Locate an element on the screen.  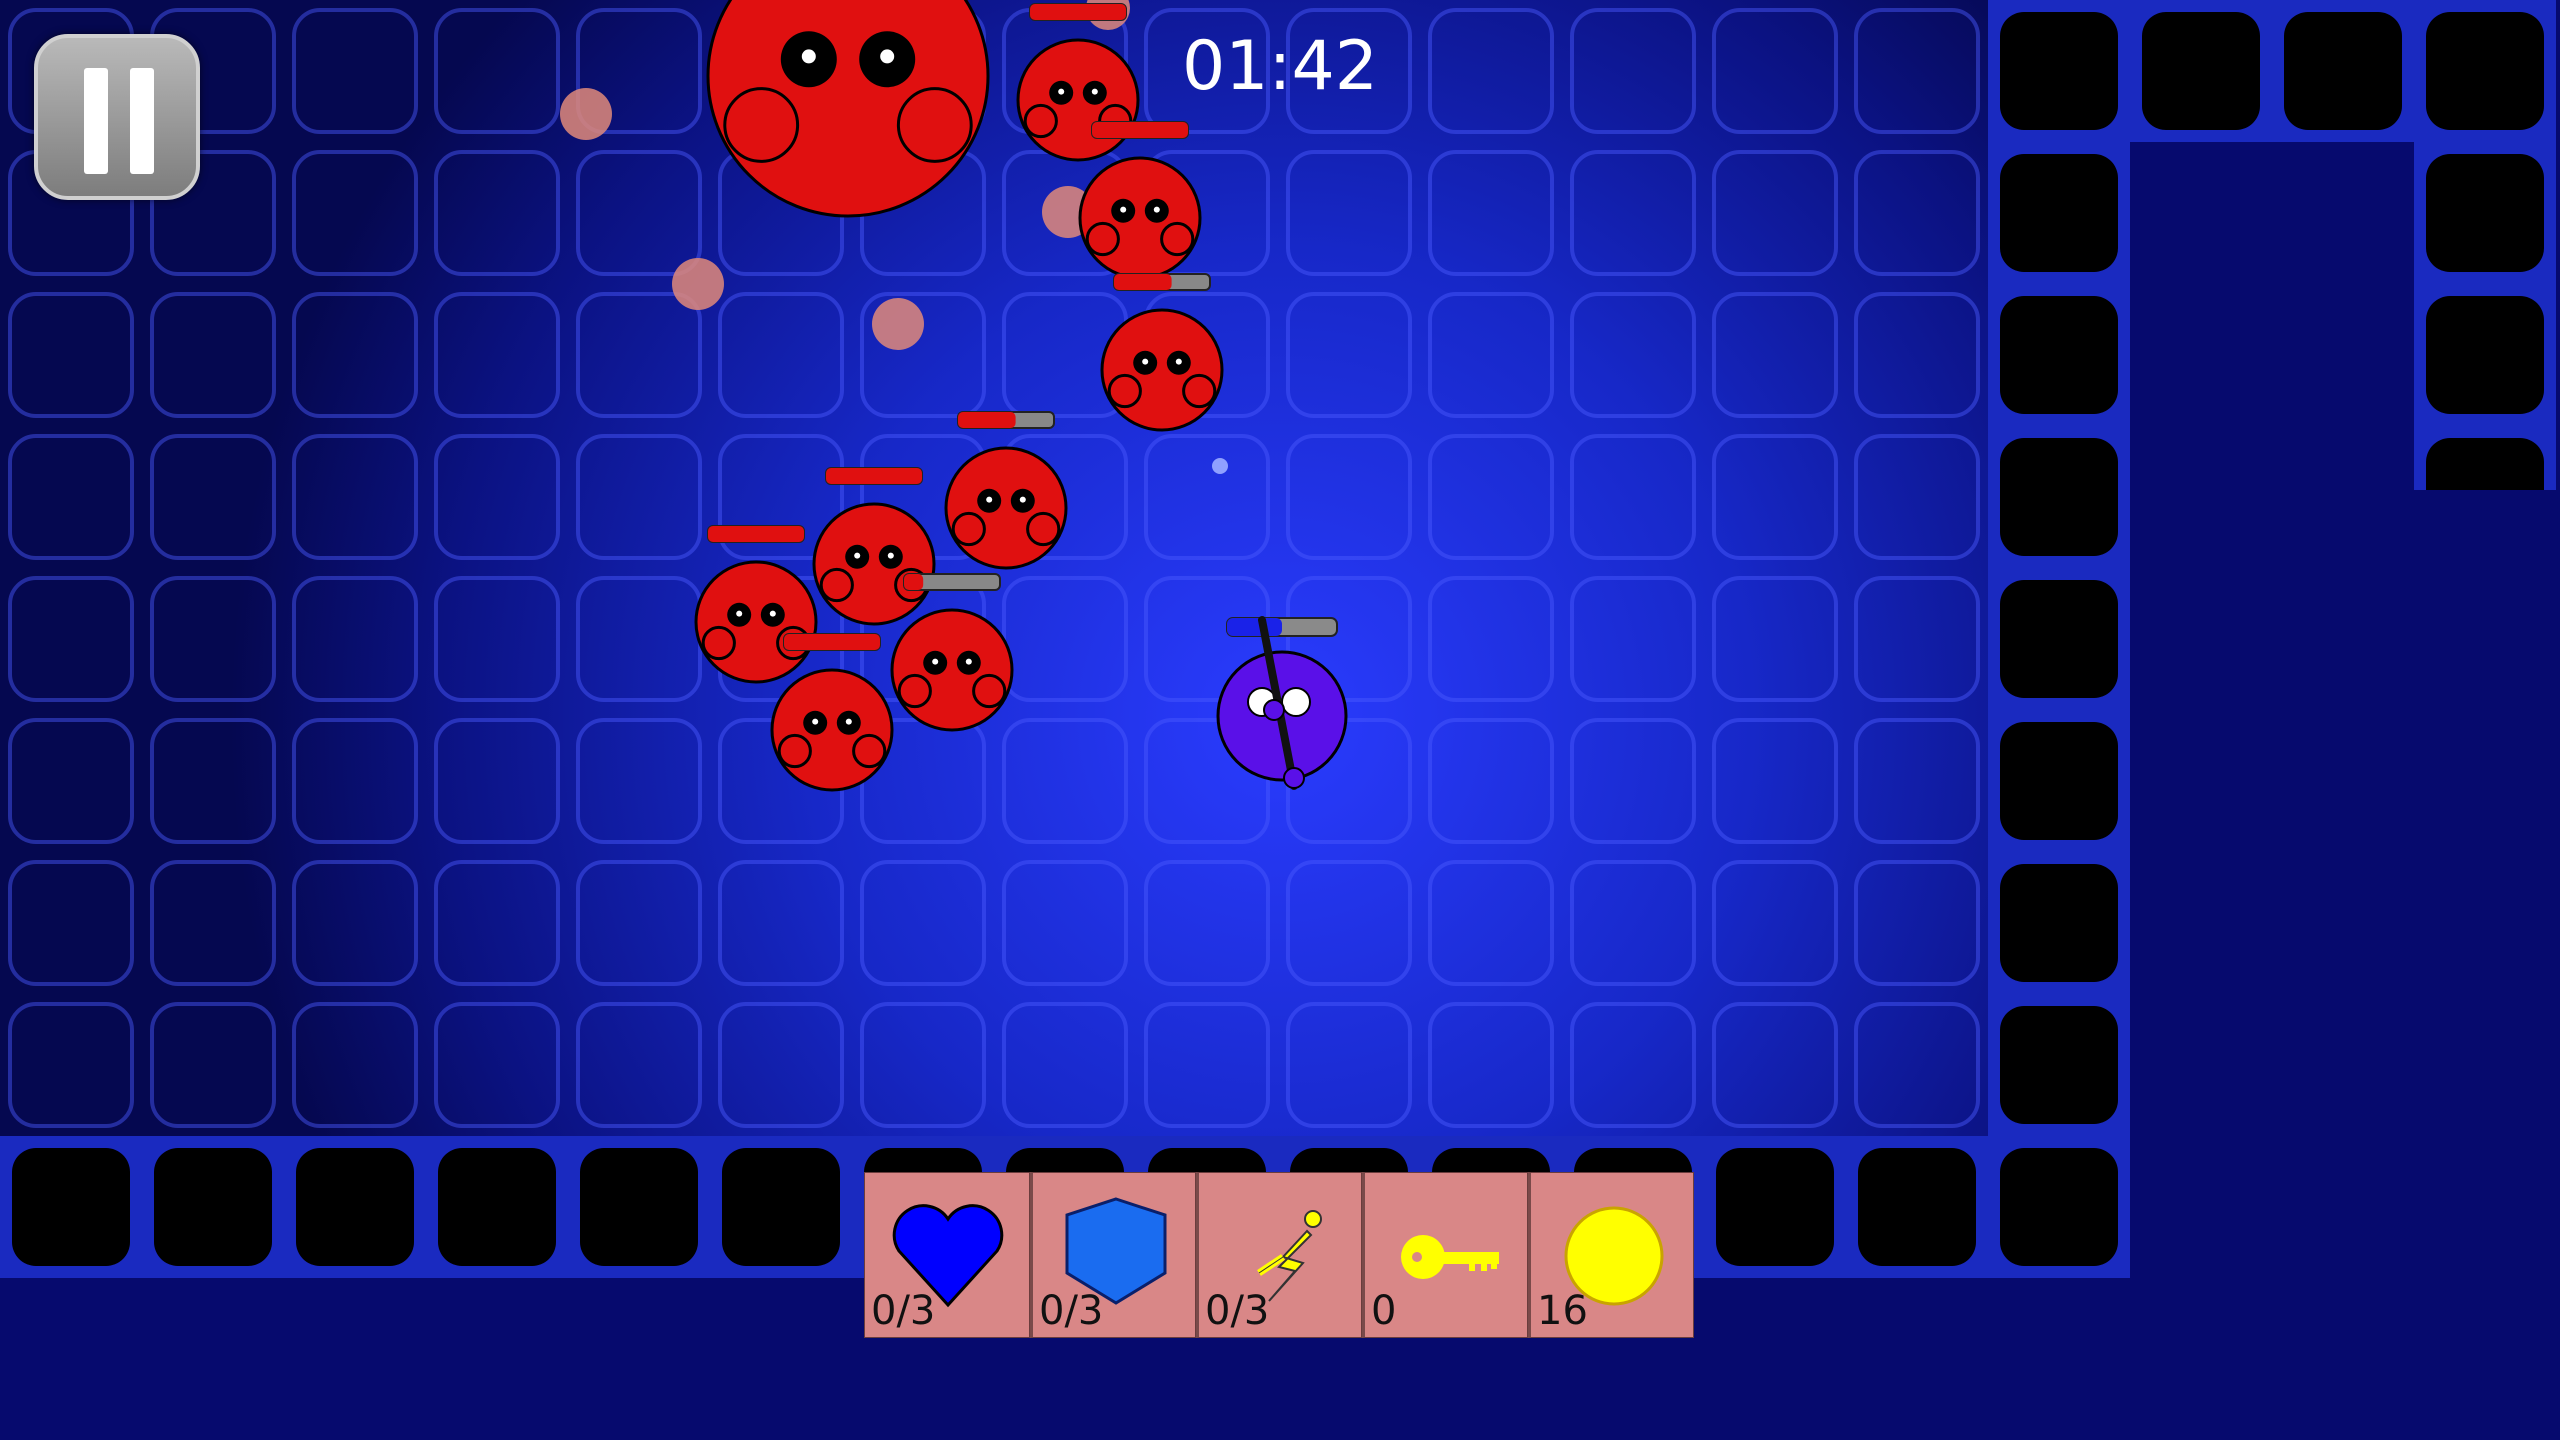
speed-slot: 0/3 is located at coordinates (1279, 1255).